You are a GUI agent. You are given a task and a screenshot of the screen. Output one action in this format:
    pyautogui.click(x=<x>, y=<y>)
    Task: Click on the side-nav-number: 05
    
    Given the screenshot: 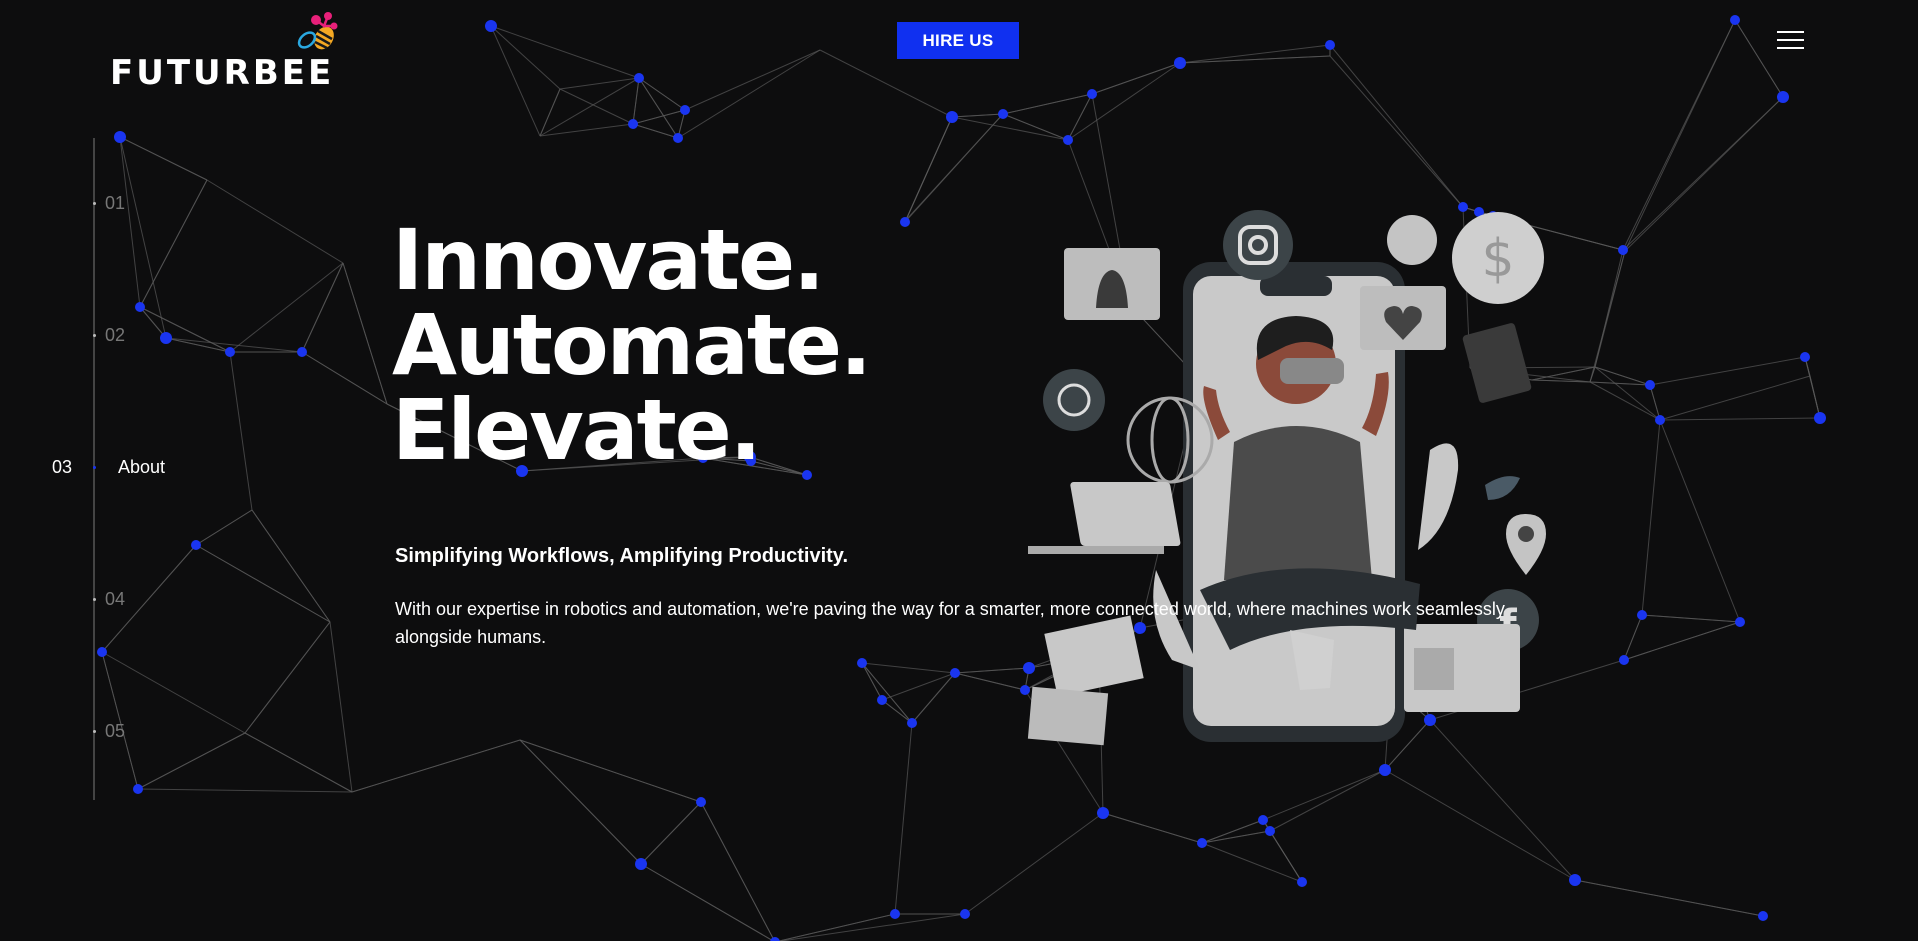 What is the action you would take?
    pyautogui.click(x=115, y=731)
    